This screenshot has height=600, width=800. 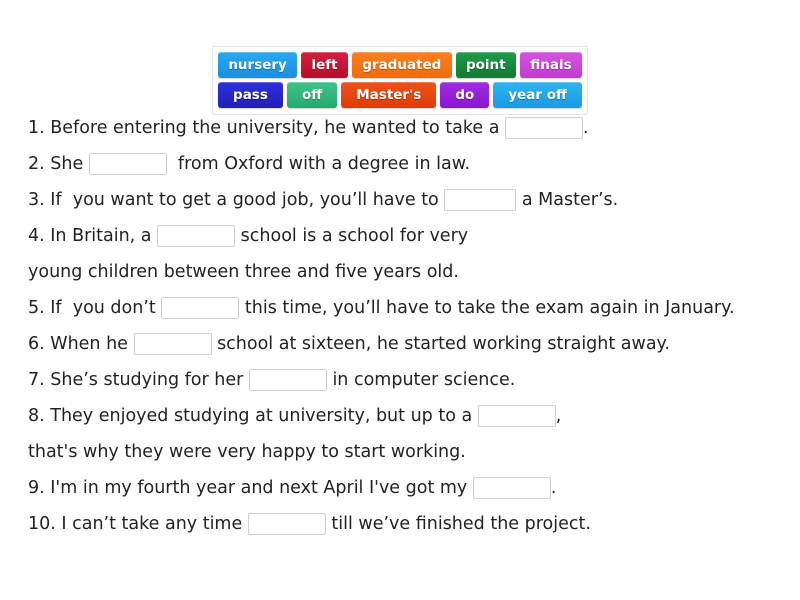 What do you see at coordinates (516, 416) in the screenshot?
I see `sentence-8-blank` at bounding box center [516, 416].